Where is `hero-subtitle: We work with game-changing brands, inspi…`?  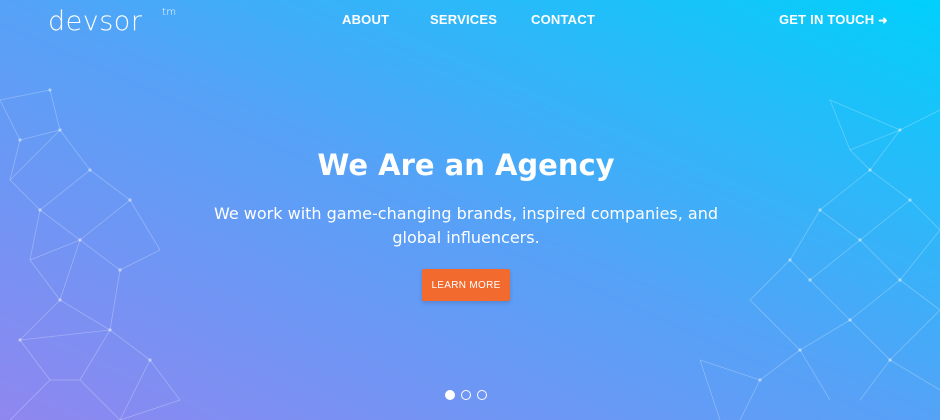 hero-subtitle: We work with game-changing brands, inspi… is located at coordinates (466, 226).